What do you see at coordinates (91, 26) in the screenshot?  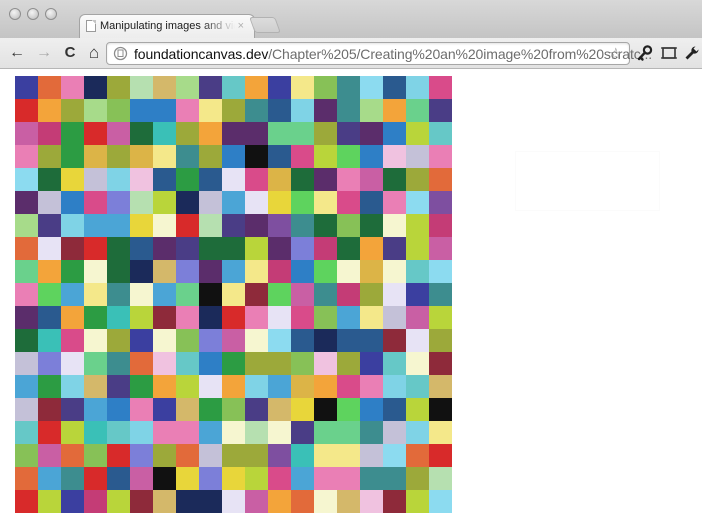 I see `blank-page-icon` at bounding box center [91, 26].